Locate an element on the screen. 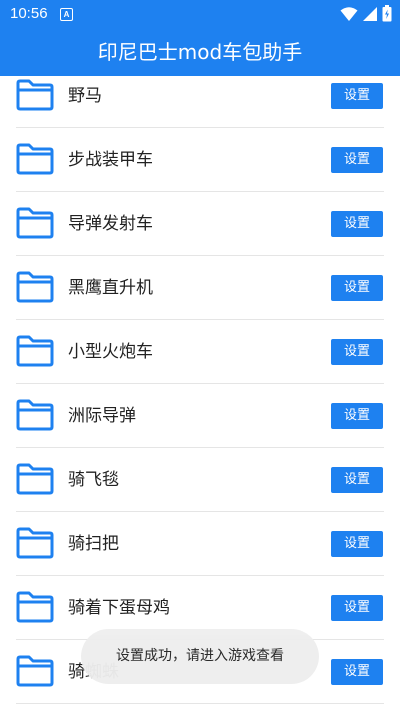 The height and width of the screenshot is (711, 400). divider is located at coordinates (200, 703).